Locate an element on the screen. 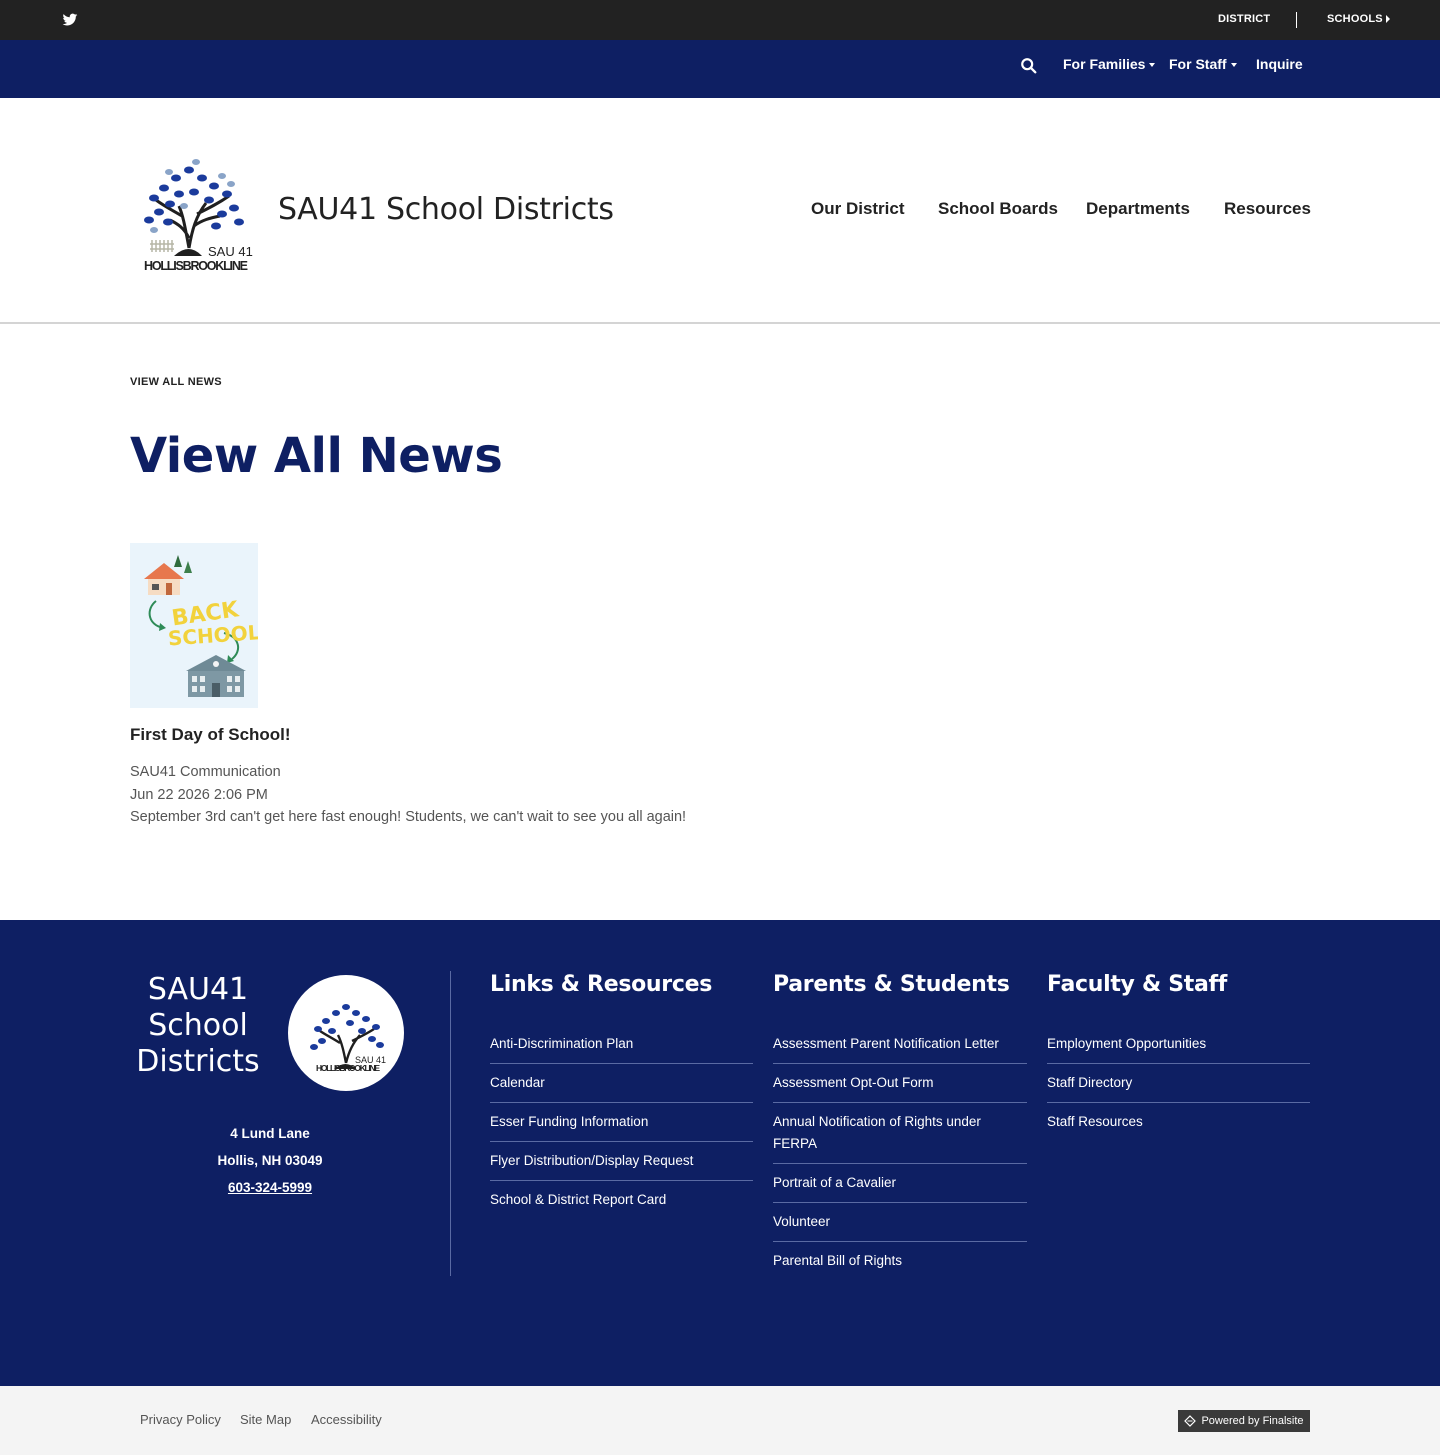 The width and height of the screenshot is (1440, 1455). news-thumbnail: BACK SCHOOL is located at coordinates (194, 625).